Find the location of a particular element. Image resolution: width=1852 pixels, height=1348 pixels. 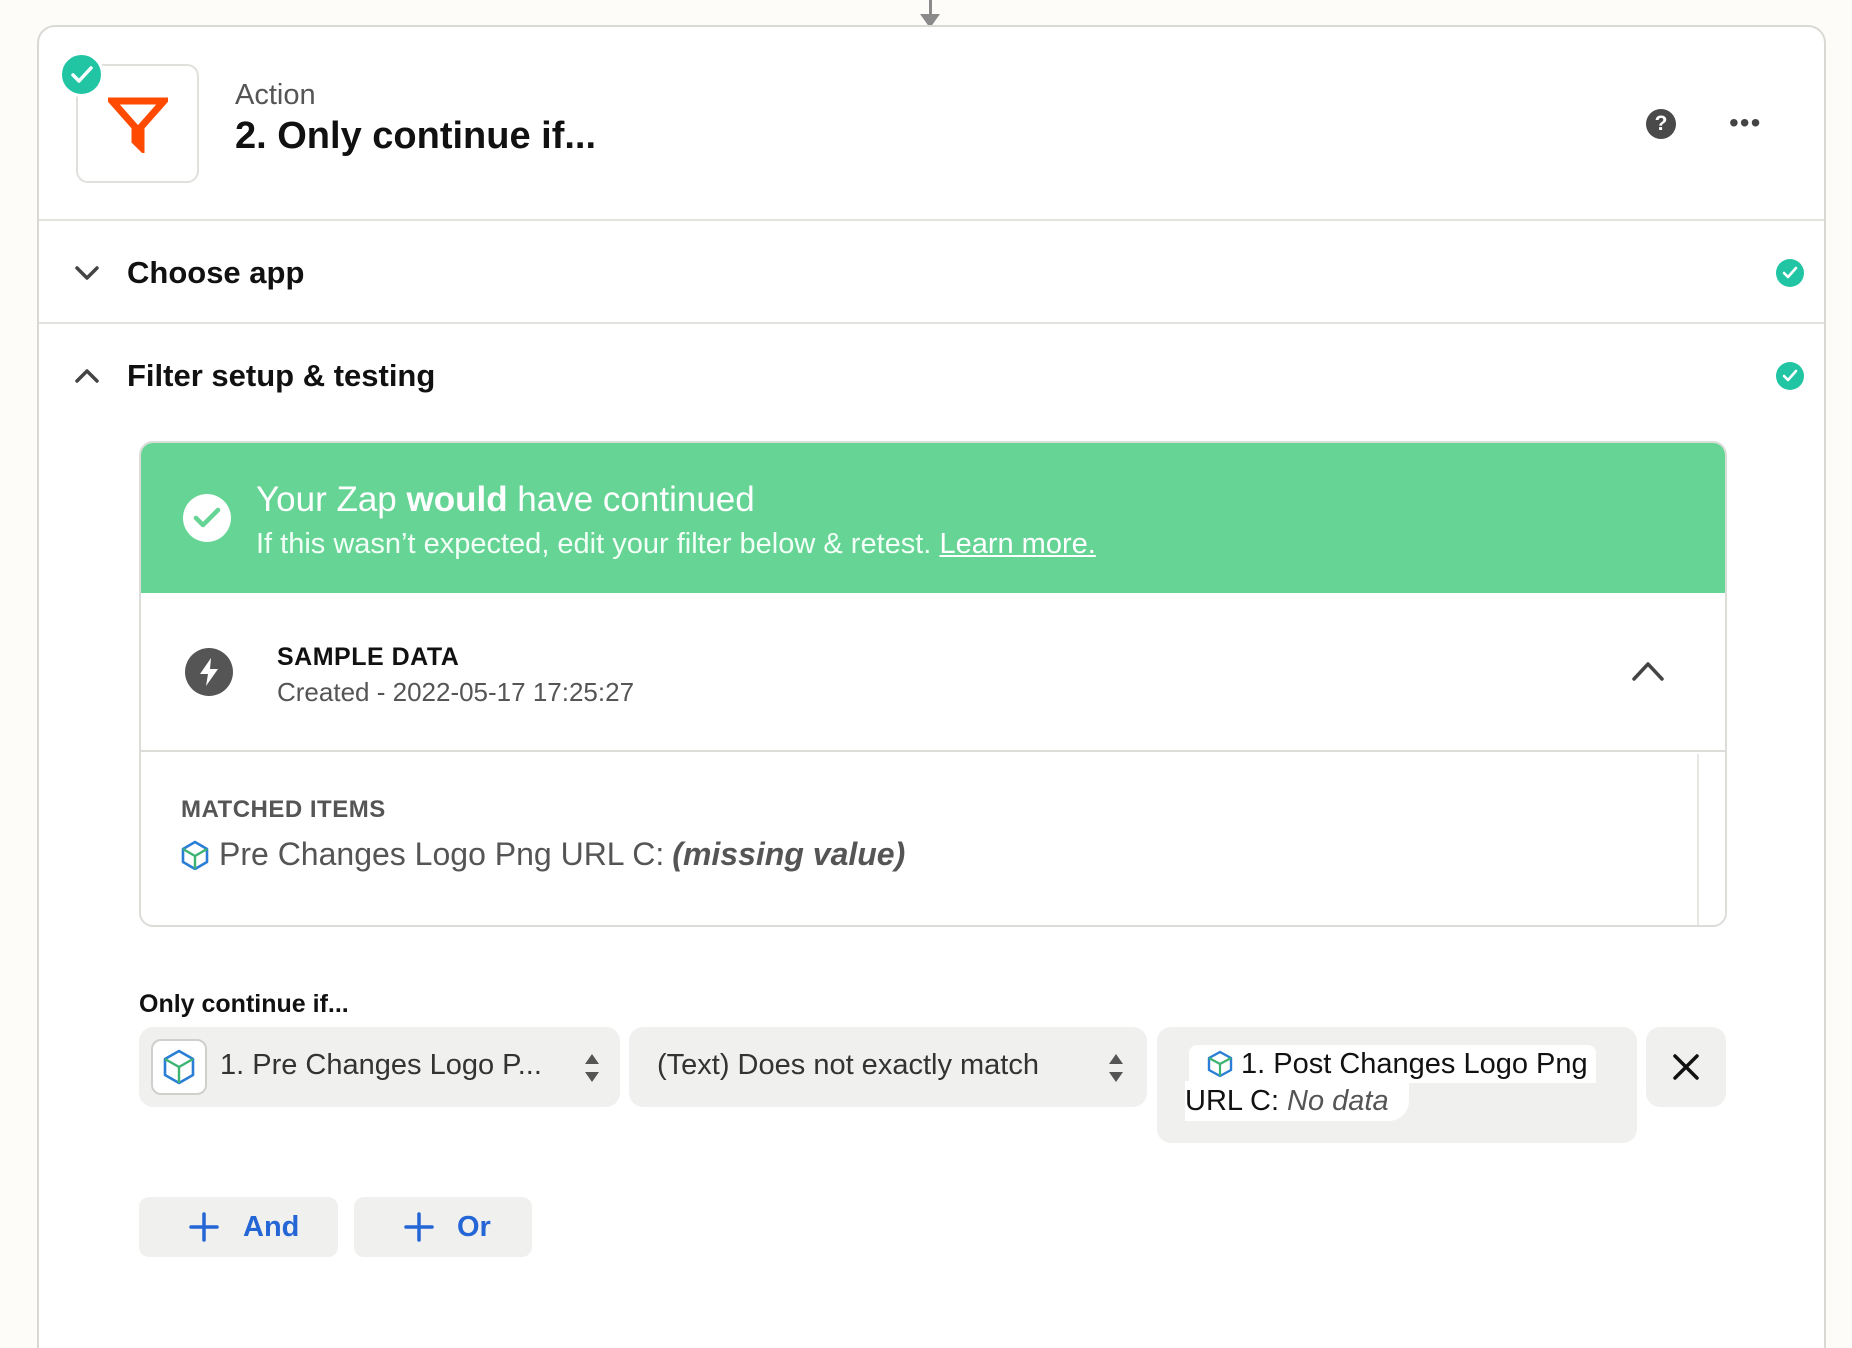

remove-condition-button is located at coordinates (1686, 1067).